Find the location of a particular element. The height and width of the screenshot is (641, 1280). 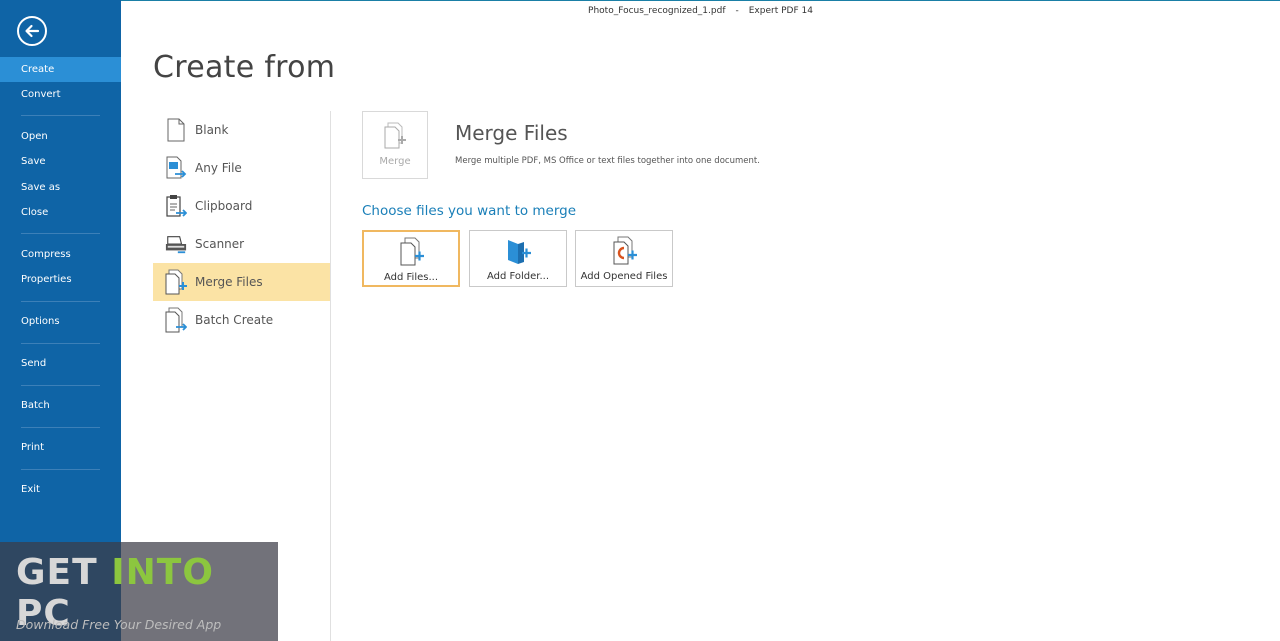

create-item-label: Merge Files is located at coordinates (229, 282).